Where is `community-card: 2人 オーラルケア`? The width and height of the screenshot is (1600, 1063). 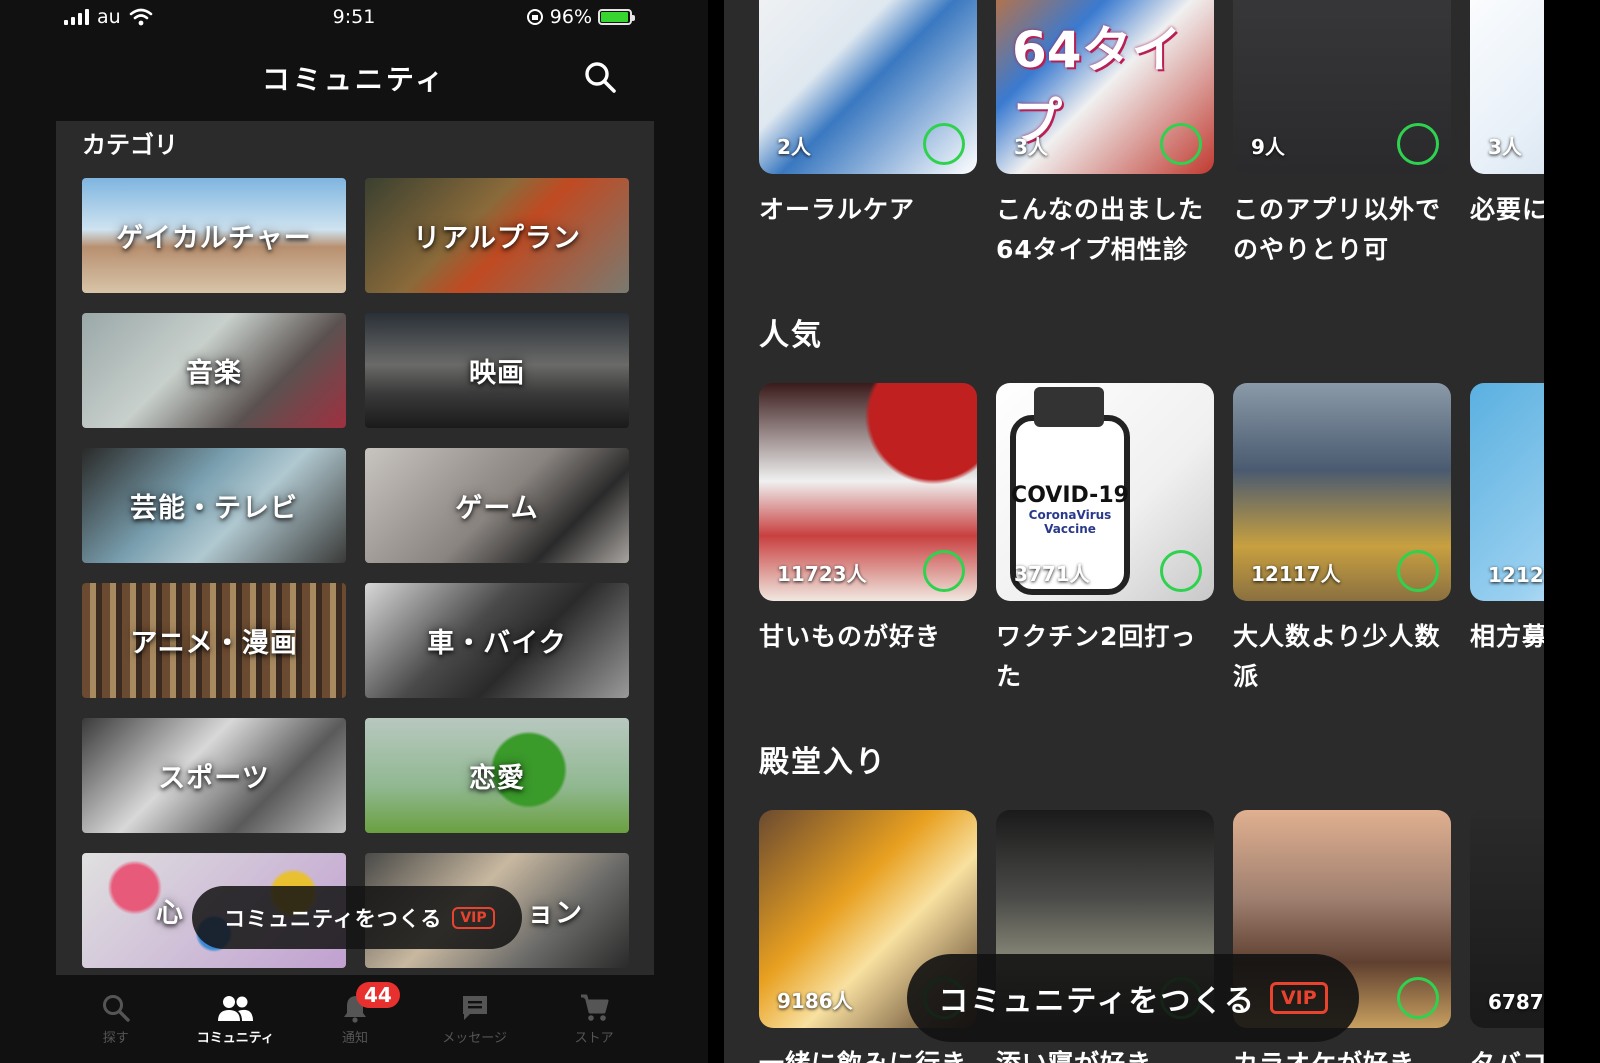
community-card: 2人 オーラルケア is located at coordinates (868, 135).